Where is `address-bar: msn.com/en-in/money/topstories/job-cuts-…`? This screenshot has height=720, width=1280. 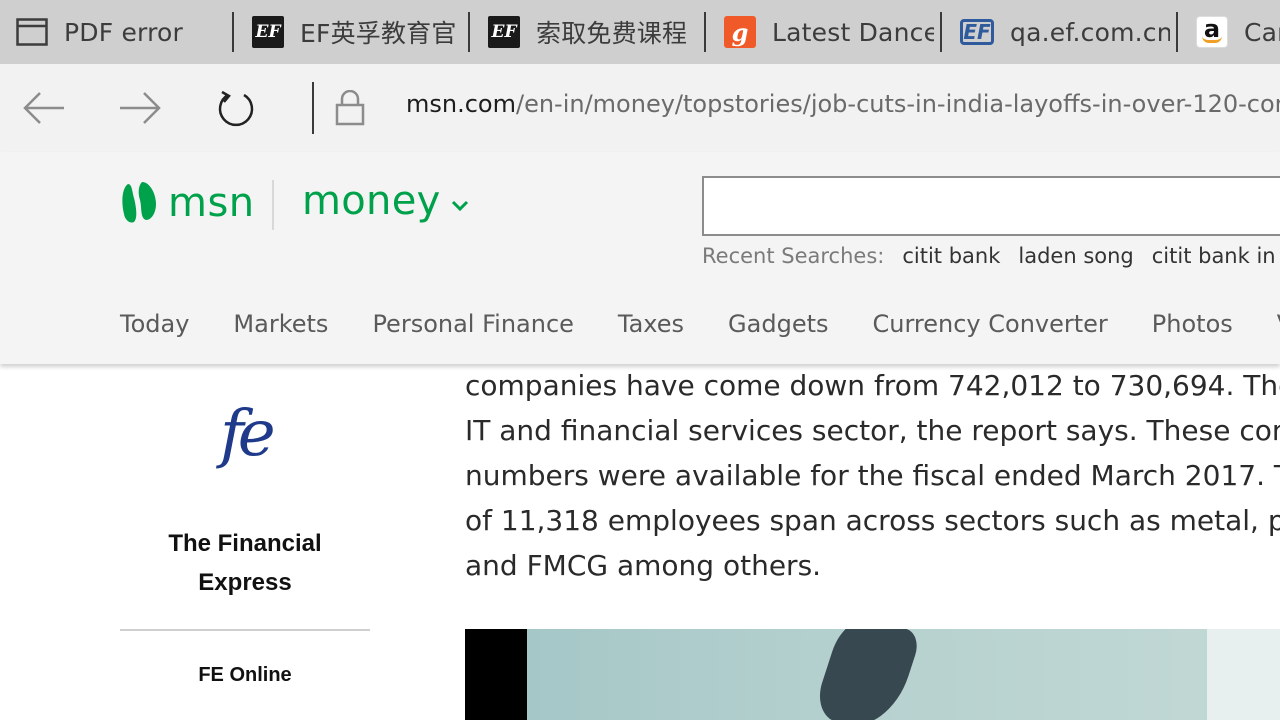 address-bar: msn.com/en-in/money/topstories/job-cuts-… is located at coordinates (843, 104).